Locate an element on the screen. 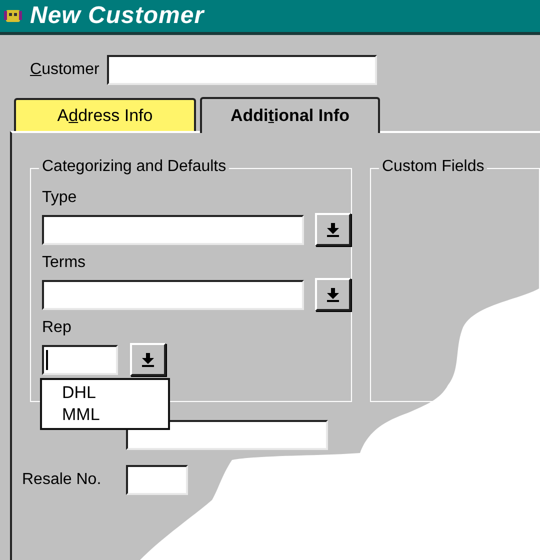 The height and width of the screenshot is (560, 540). field-label: Terms is located at coordinates (64, 263).